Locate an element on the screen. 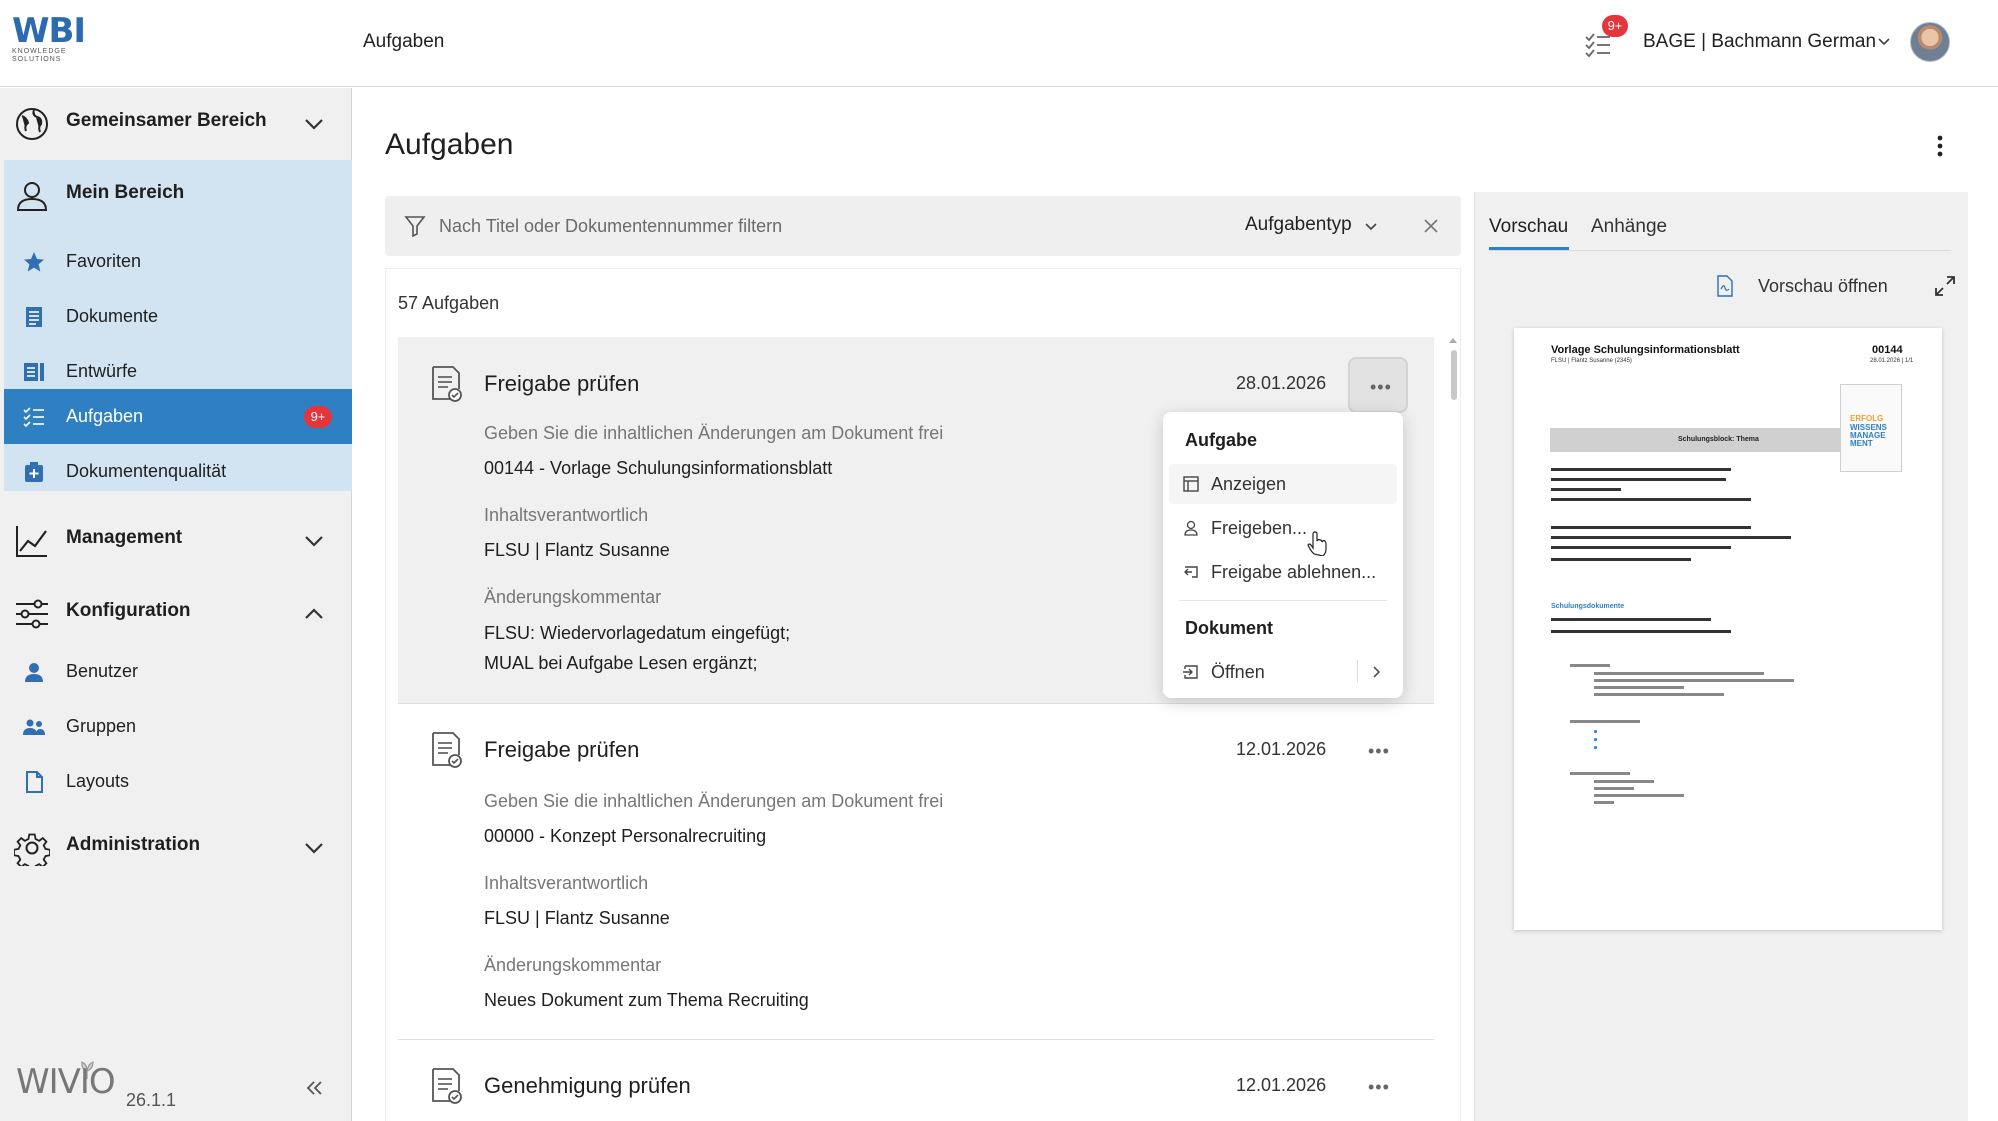  menu-item-view: Anzeigen is located at coordinates (1283, 484).